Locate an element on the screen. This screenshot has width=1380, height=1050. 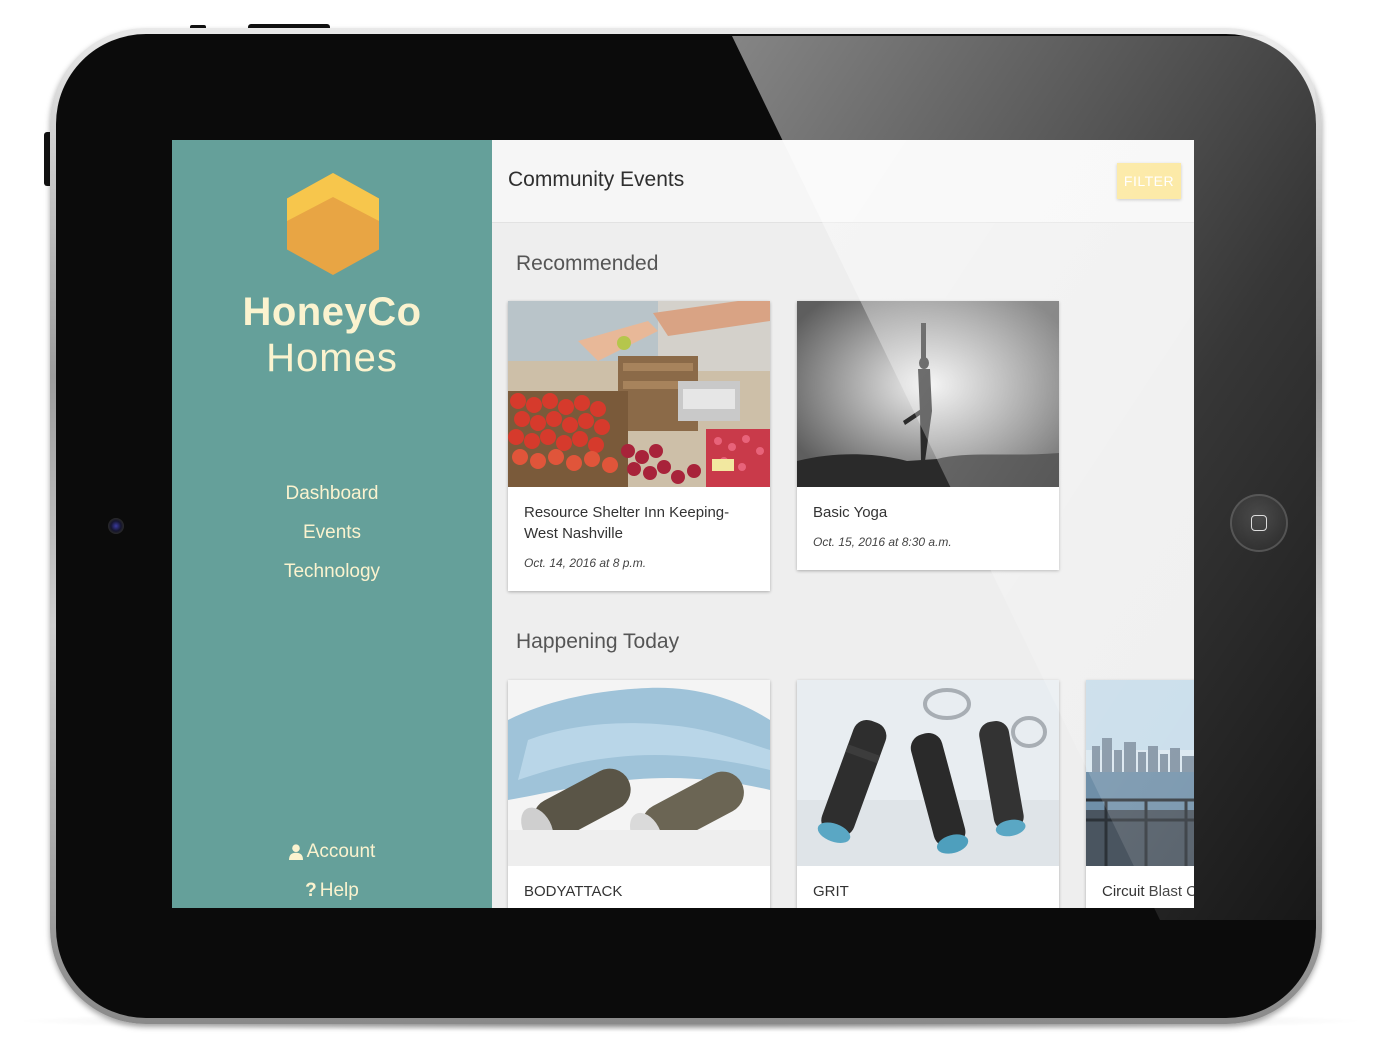
sidebar-footer: Account ? Help is located at coordinates (332, 873).